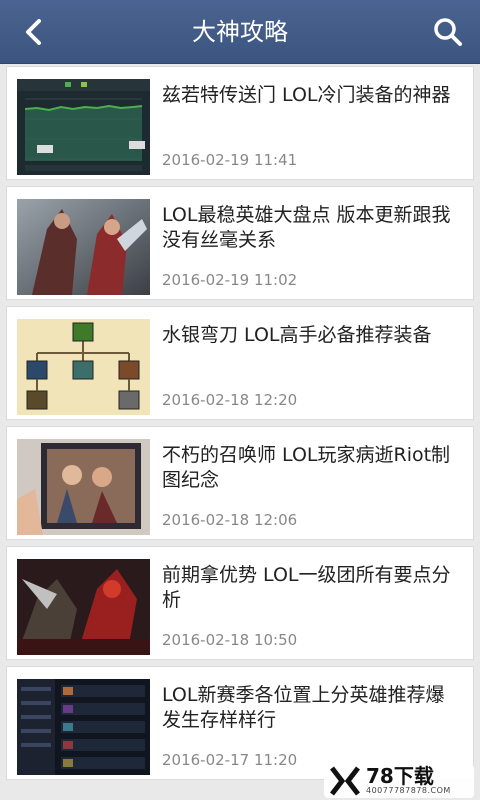  What do you see at coordinates (306, 587) in the screenshot?
I see `article-title: 前期拿优势 LOL一级团所有要点分析` at bounding box center [306, 587].